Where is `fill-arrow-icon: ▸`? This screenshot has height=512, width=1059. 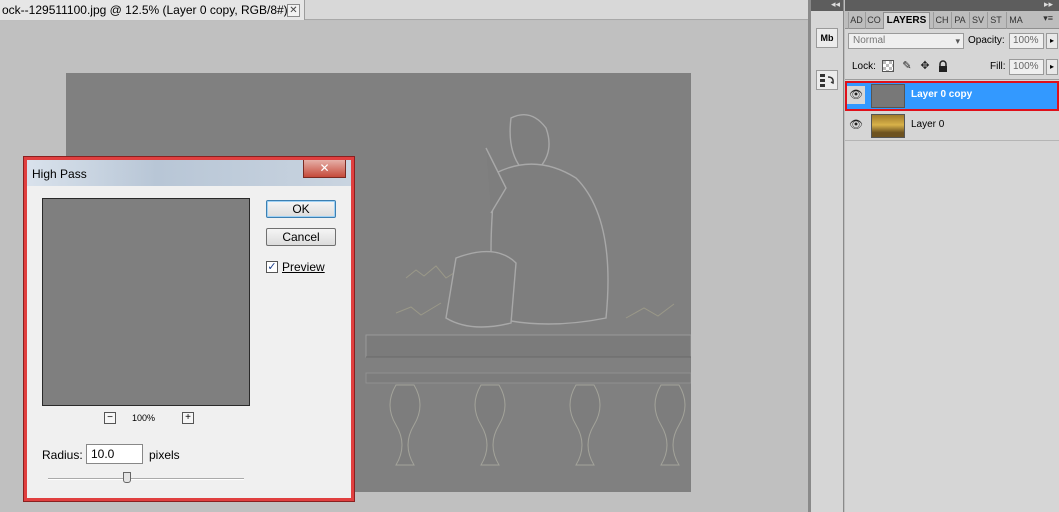
fill-arrow-icon: ▸ is located at coordinates (1052, 67).